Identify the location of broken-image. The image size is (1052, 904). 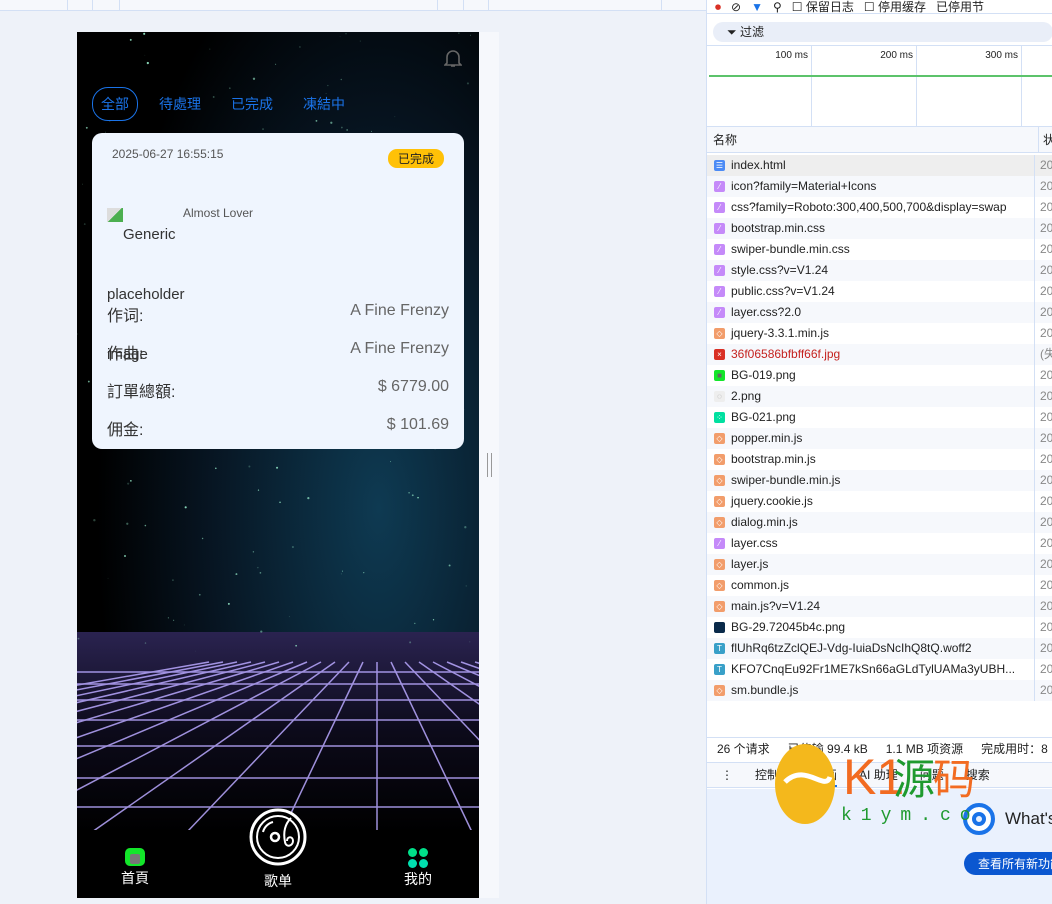
(115, 214).